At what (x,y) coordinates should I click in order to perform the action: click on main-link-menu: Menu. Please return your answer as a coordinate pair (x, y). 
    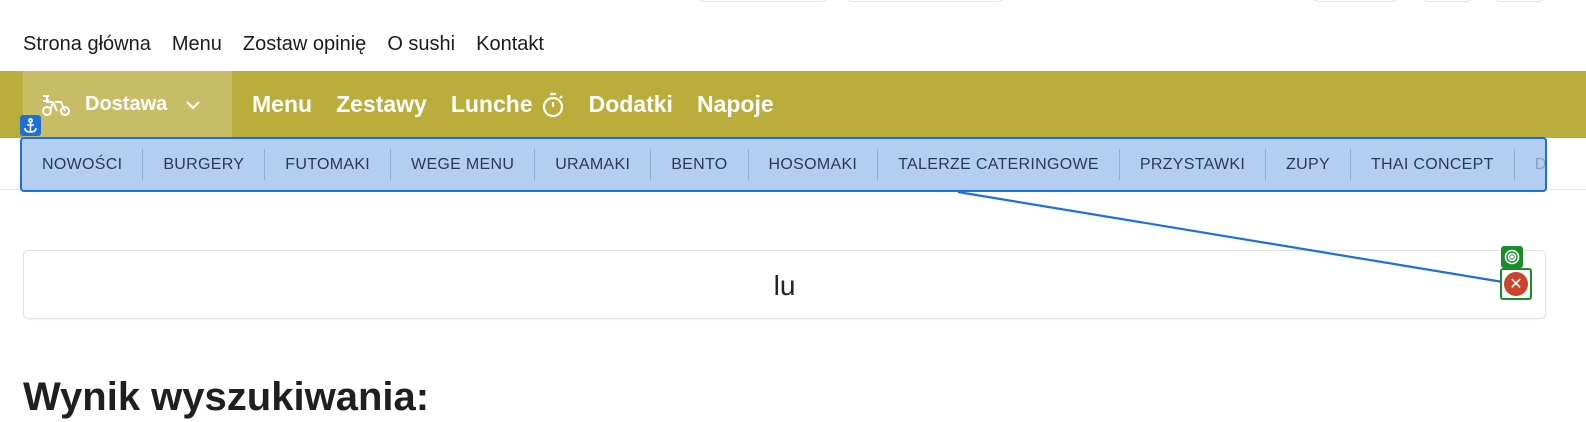
    Looking at the image, I should click on (282, 104).